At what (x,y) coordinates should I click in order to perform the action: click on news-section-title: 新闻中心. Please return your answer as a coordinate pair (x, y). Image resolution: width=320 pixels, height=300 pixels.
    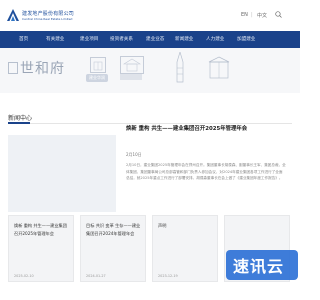
    Looking at the image, I should click on (20, 118).